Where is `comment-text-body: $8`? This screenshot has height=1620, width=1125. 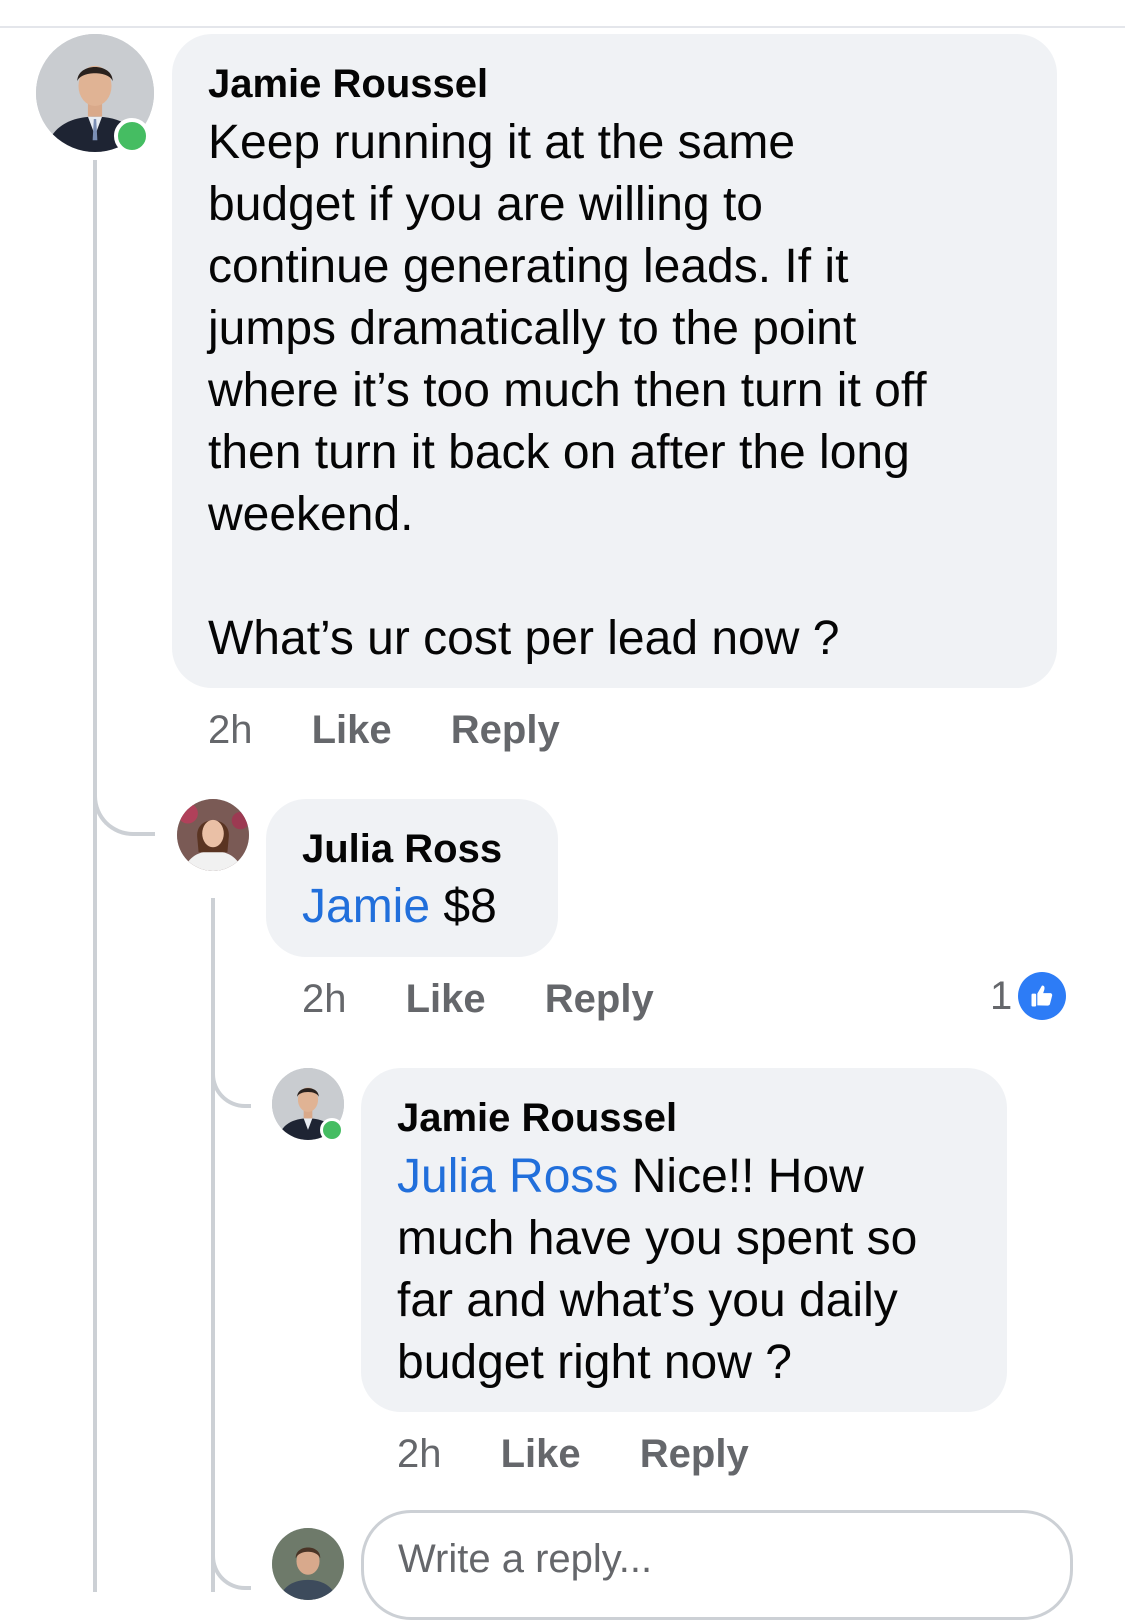 comment-text-body: $8 is located at coordinates (470, 906).